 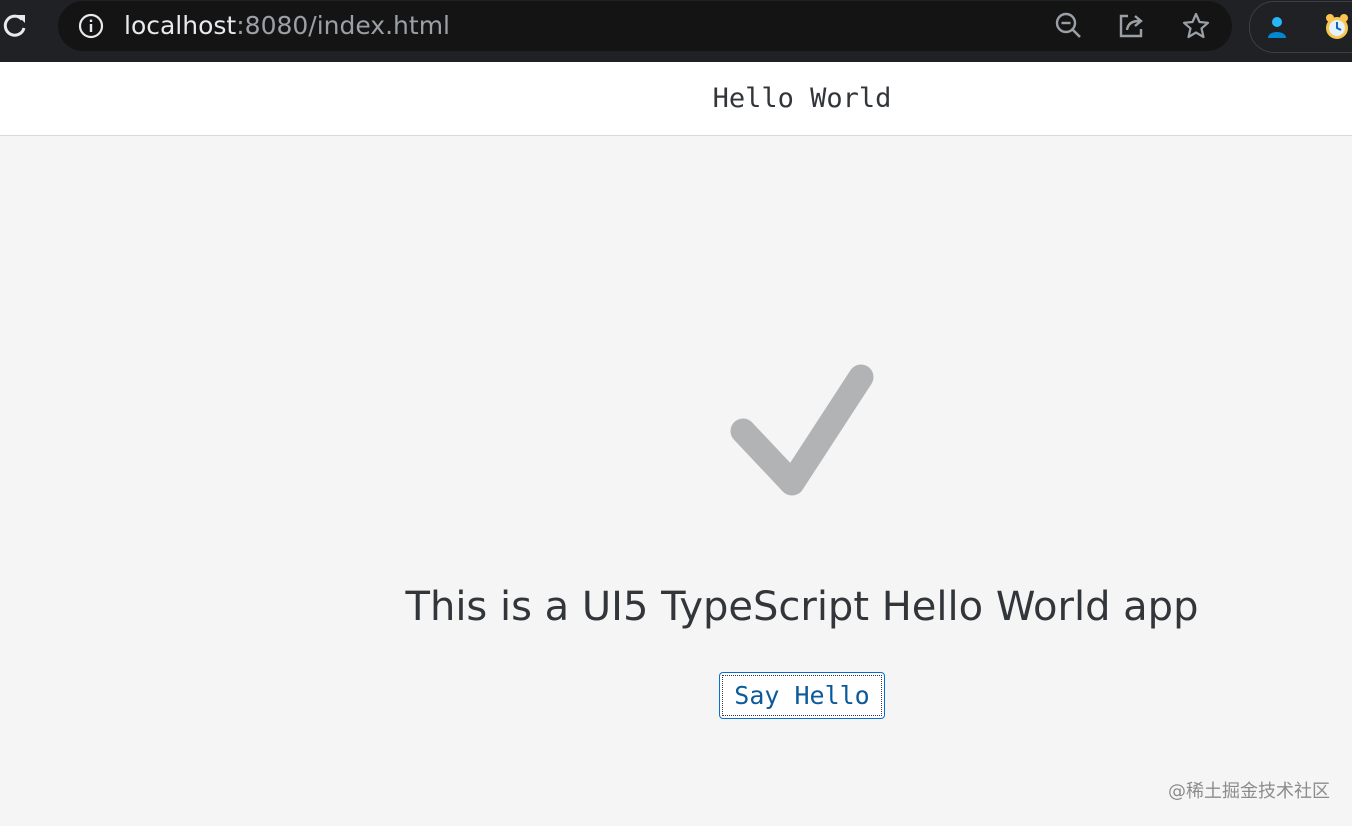 I want to click on watermark: @稀土掘金技术社区, so click(x=1249, y=791).